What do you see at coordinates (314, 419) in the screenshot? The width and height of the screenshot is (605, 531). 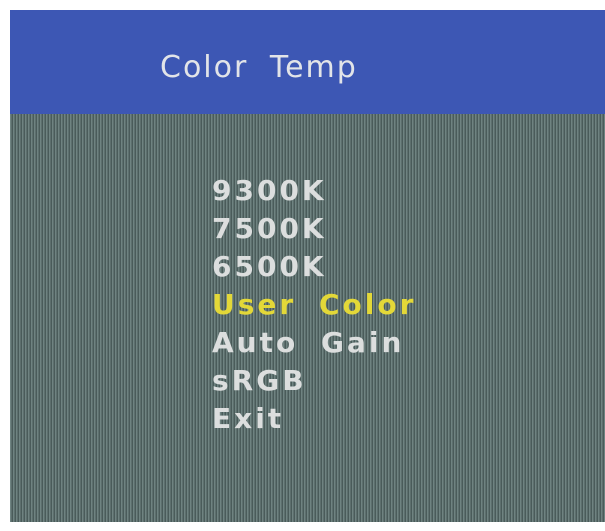 I see `menu-item-exit: Exit` at bounding box center [314, 419].